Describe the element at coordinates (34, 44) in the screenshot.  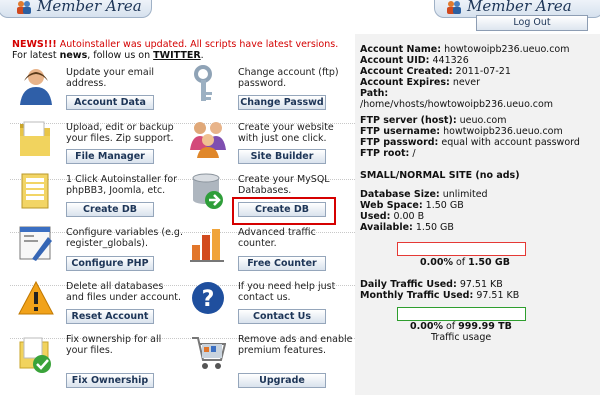
I see `news-prefix: NEWS!!!` at that location.